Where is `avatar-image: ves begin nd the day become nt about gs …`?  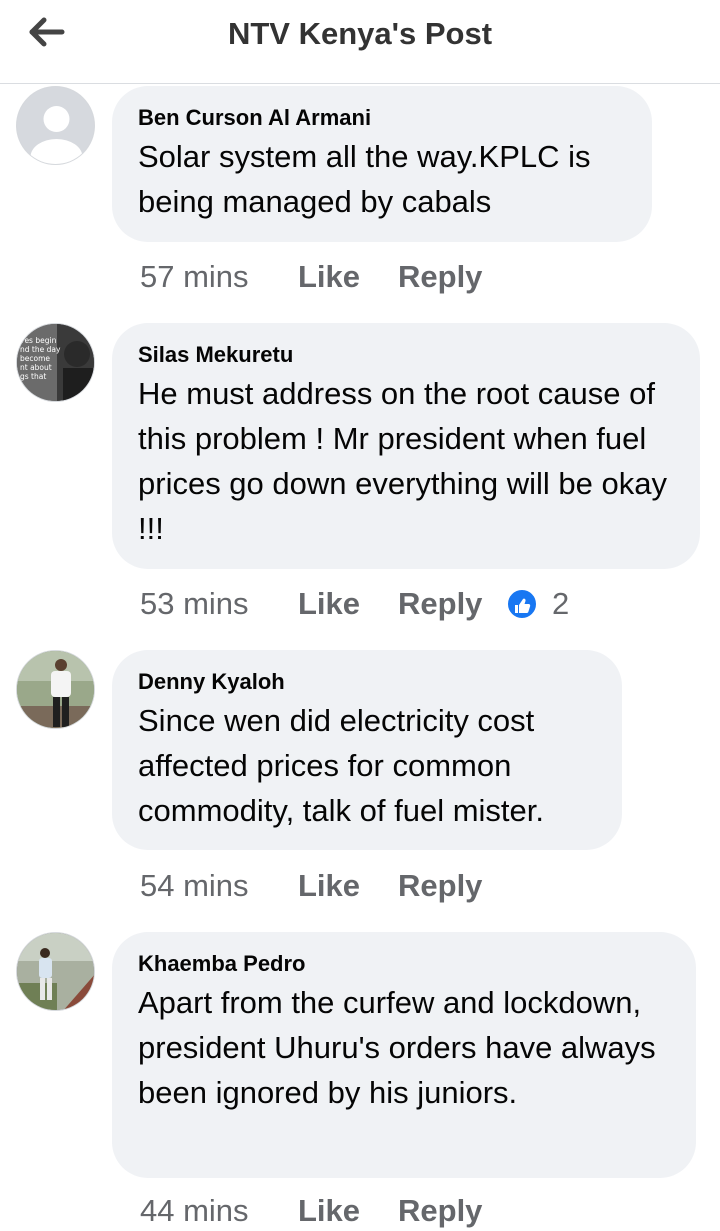
avatar-image: ves begin nd the day become nt about gs … is located at coordinates (55, 362).